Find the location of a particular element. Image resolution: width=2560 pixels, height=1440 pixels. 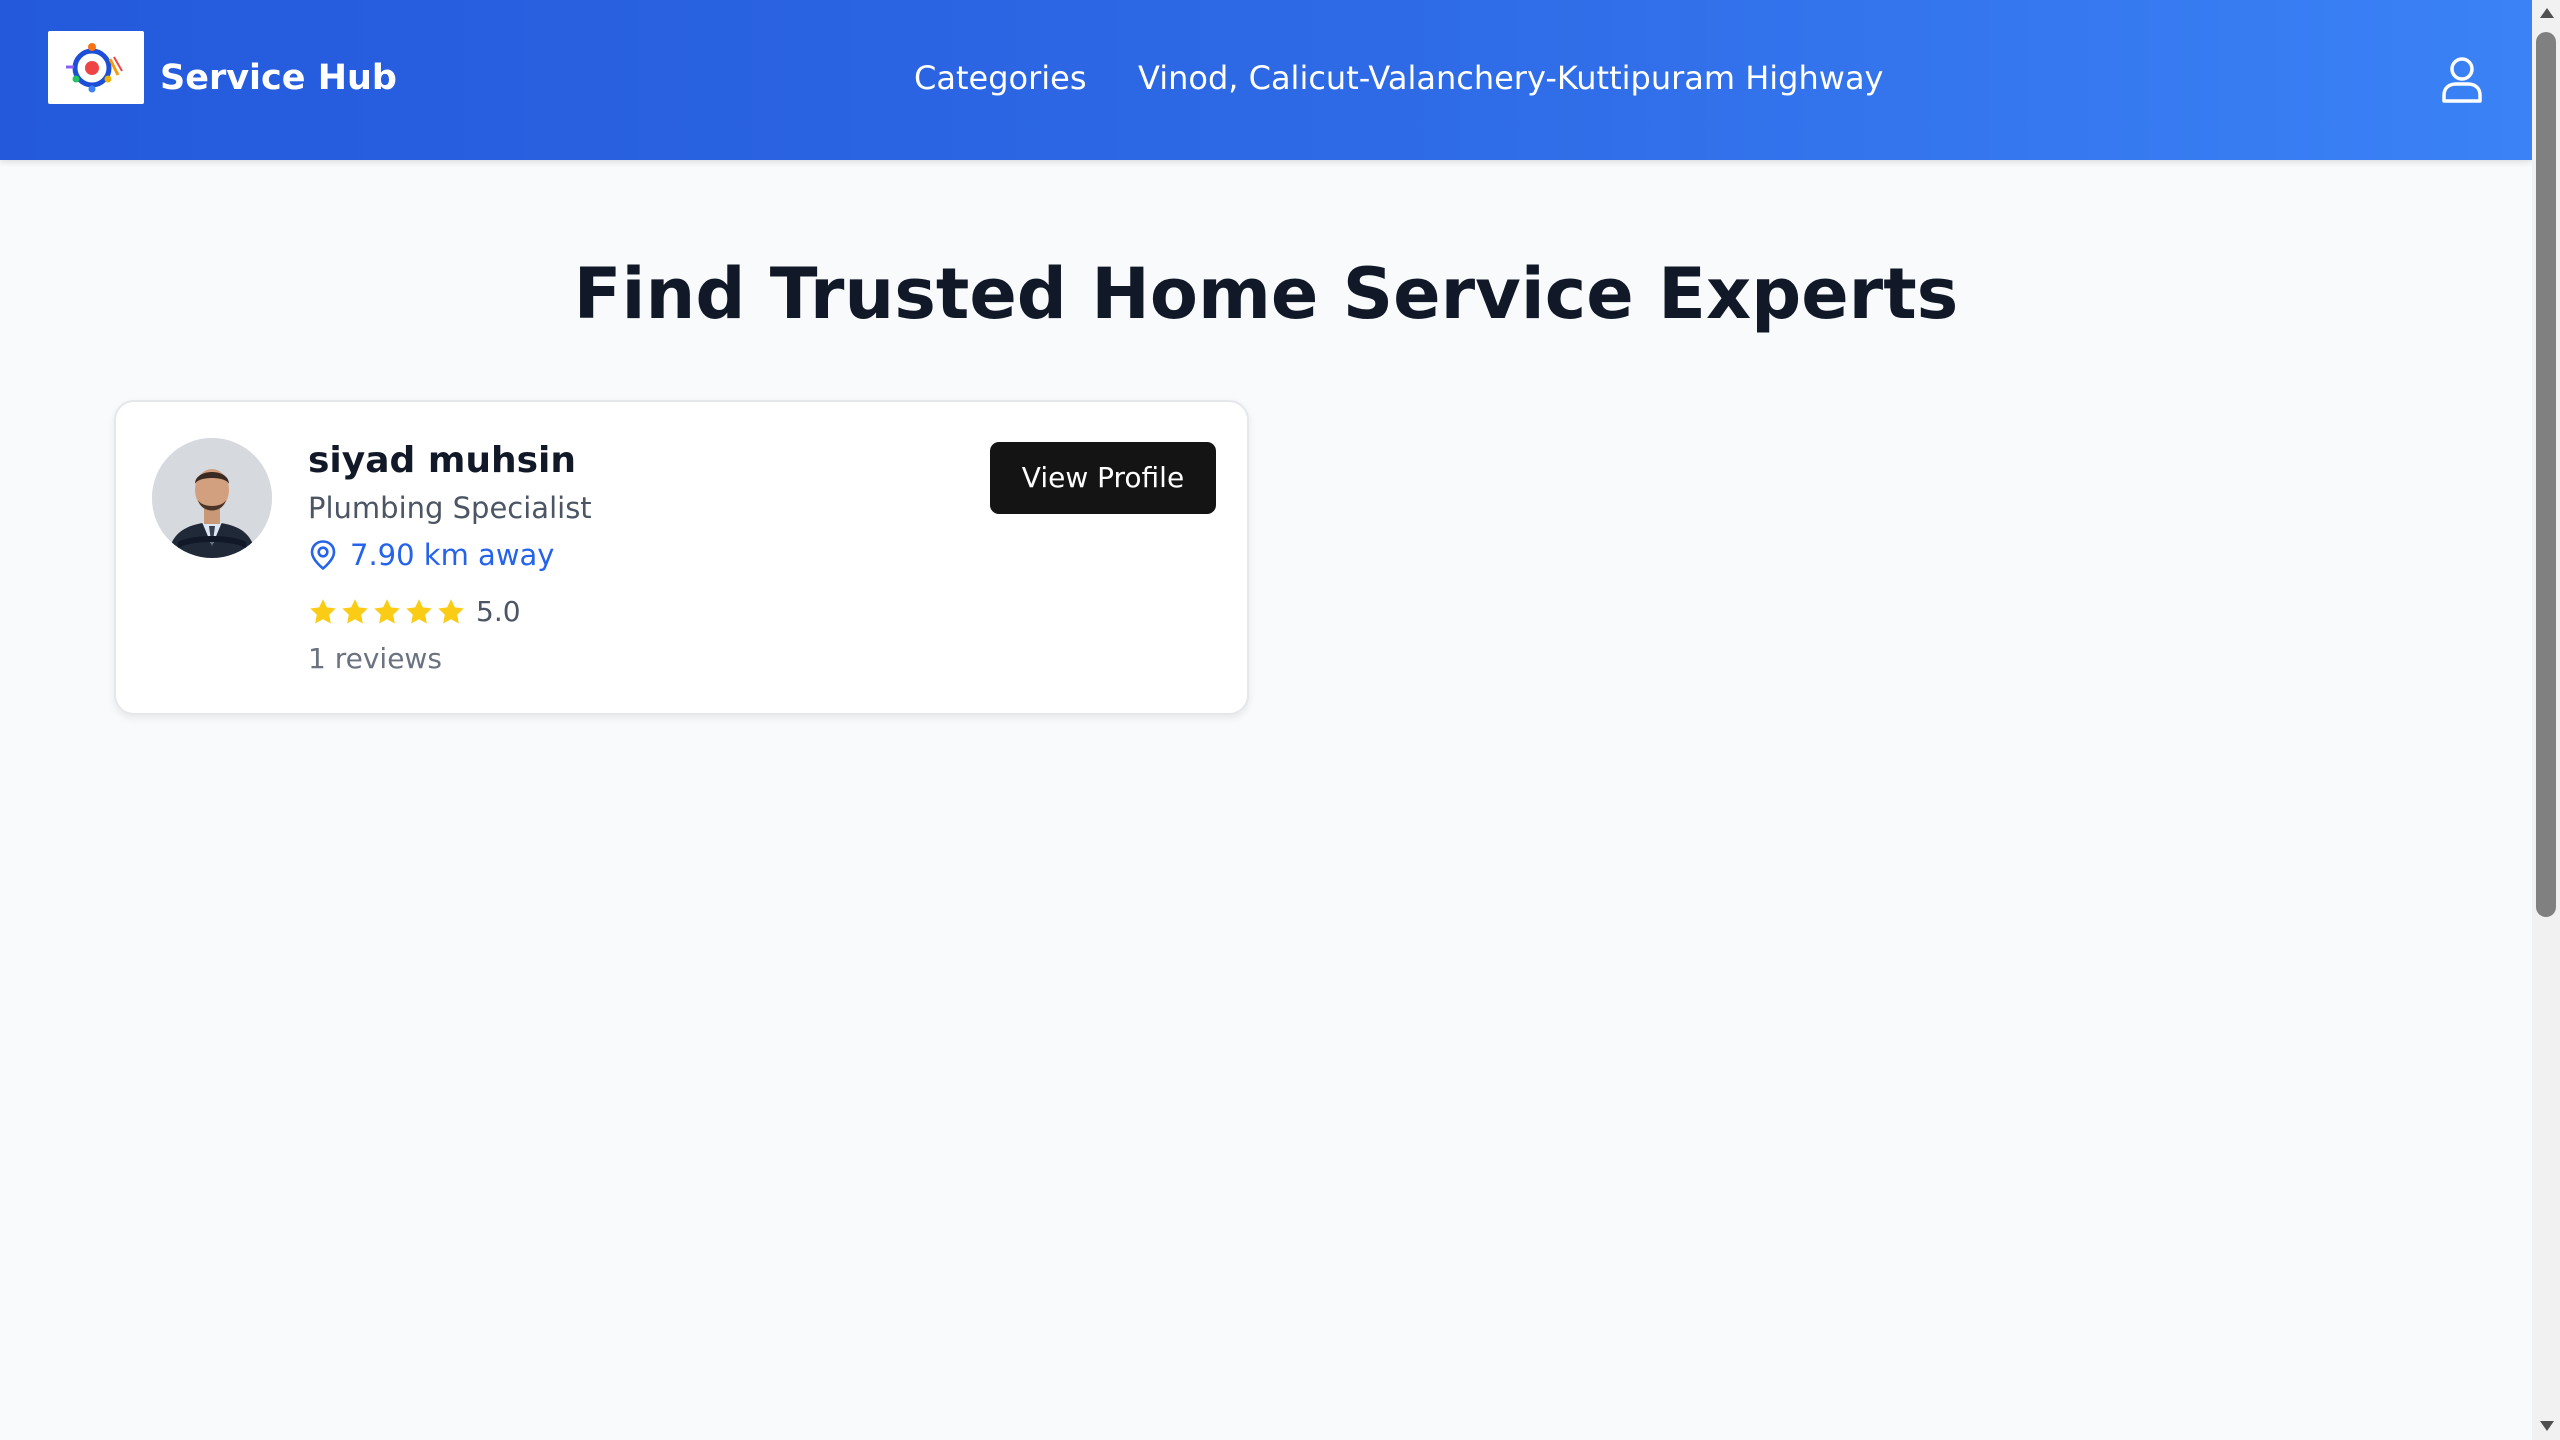

nav-categories-link: Categories is located at coordinates (1000, 78).